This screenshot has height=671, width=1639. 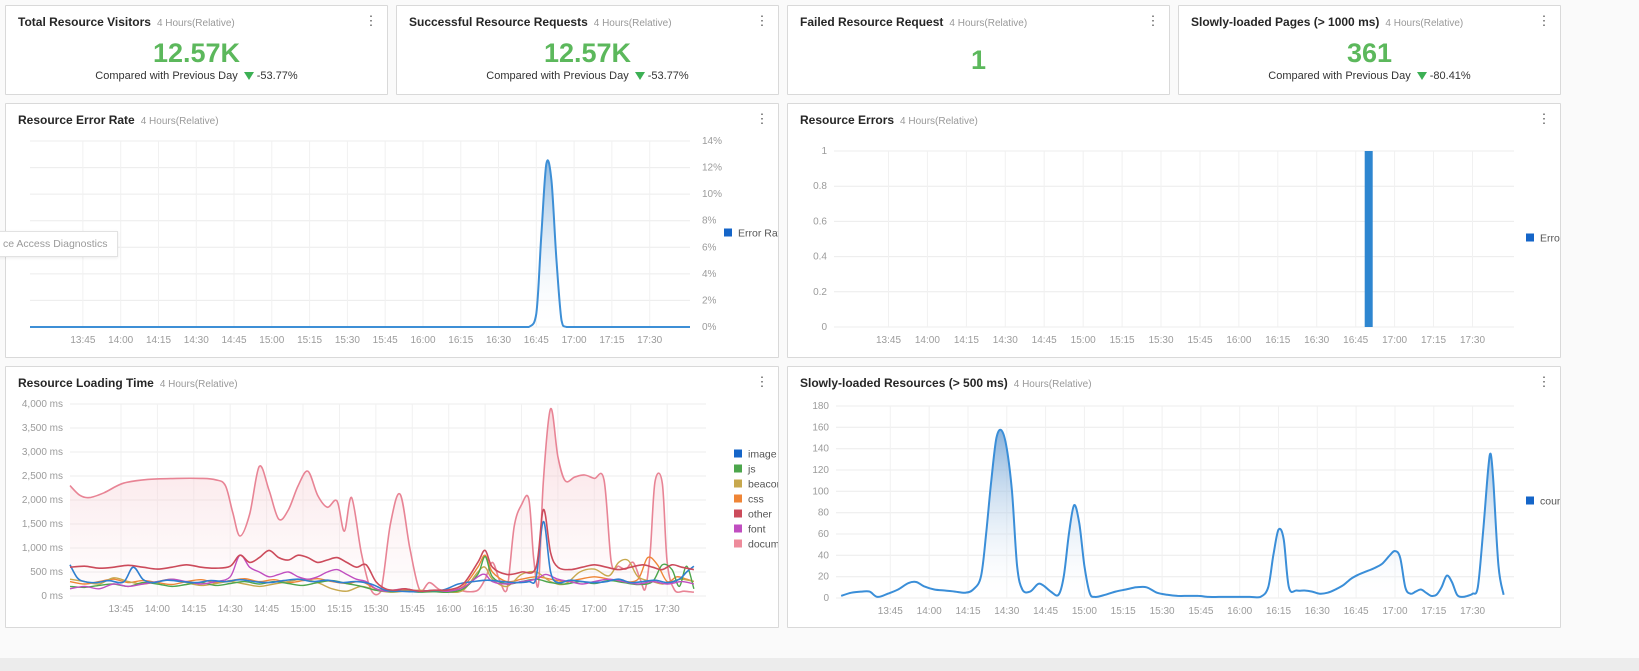 What do you see at coordinates (824, 555) in the screenshot?
I see `svg-text: 40` at bounding box center [824, 555].